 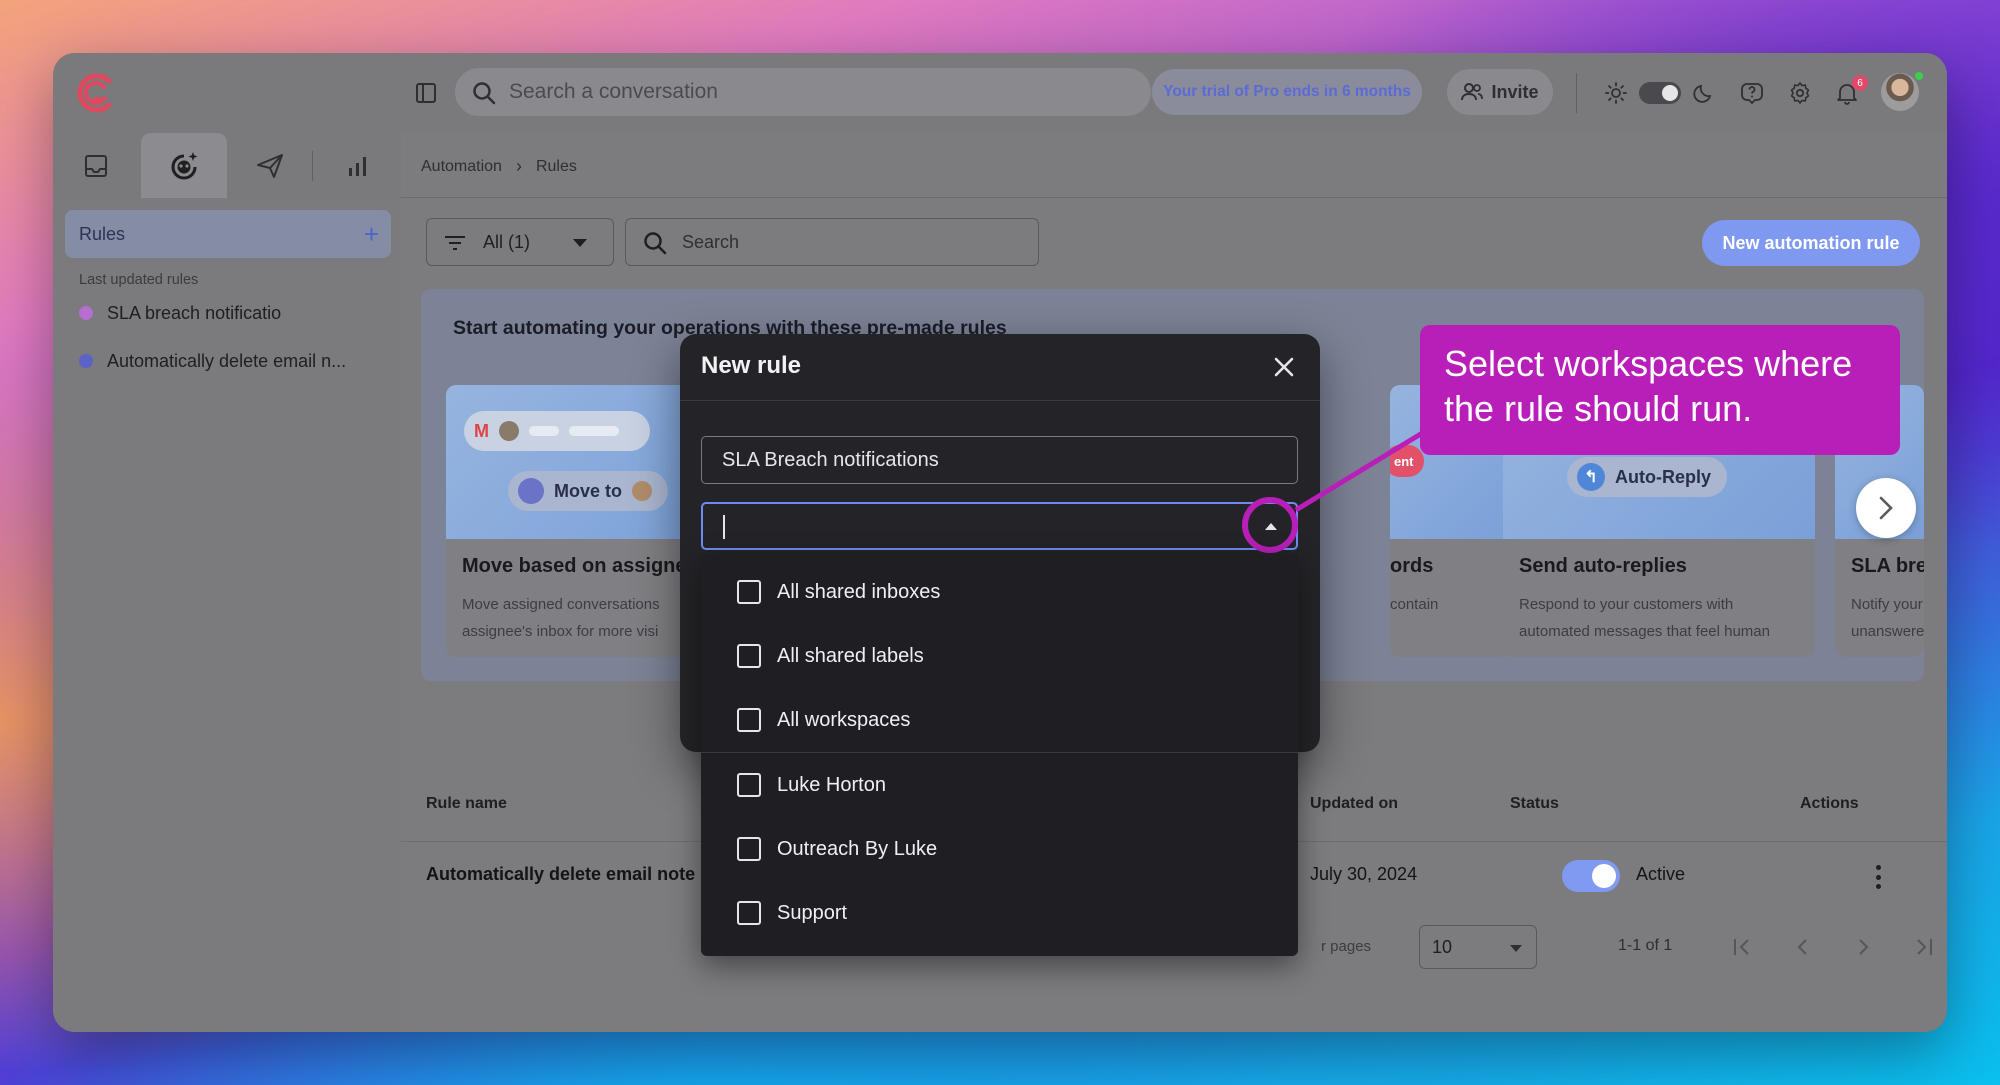 What do you see at coordinates (999, 526) in the screenshot?
I see `workspace-select-input` at bounding box center [999, 526].